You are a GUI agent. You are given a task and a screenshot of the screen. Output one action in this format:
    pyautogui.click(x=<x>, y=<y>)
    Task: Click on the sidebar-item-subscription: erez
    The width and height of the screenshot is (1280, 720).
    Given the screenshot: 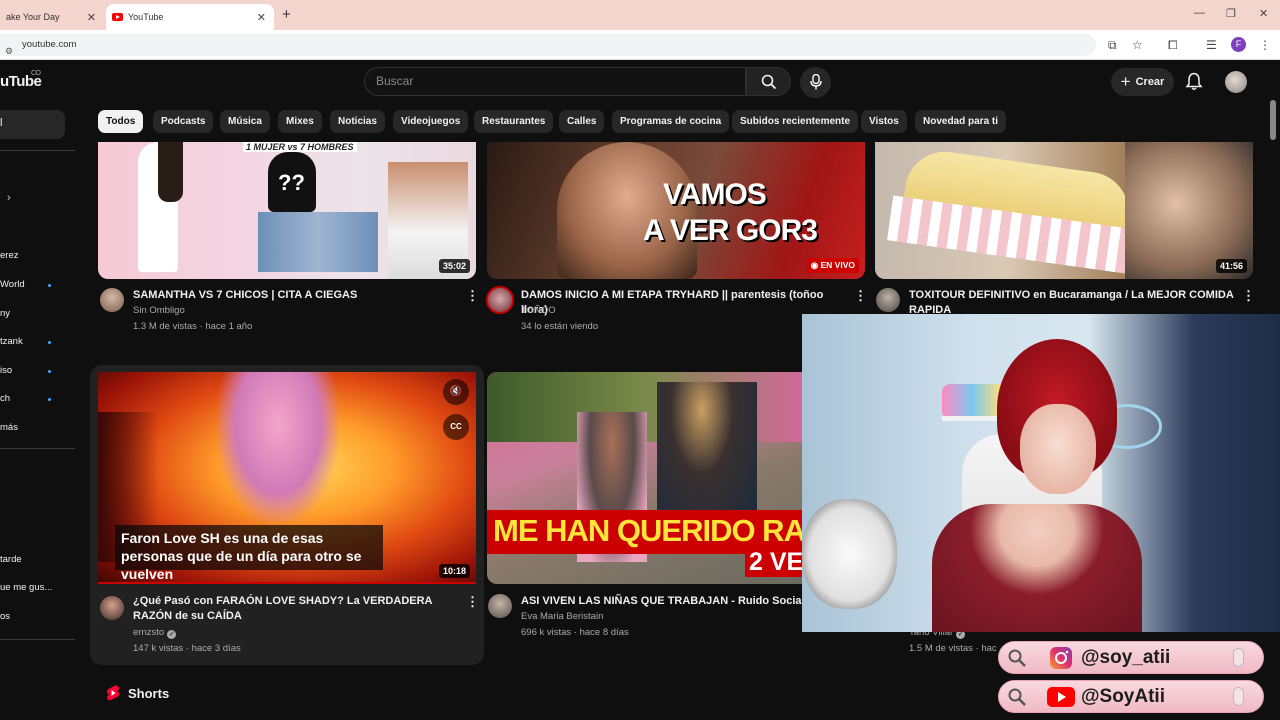 What is the action you would take?
    pyautogui.click(x=9, y=255)
    